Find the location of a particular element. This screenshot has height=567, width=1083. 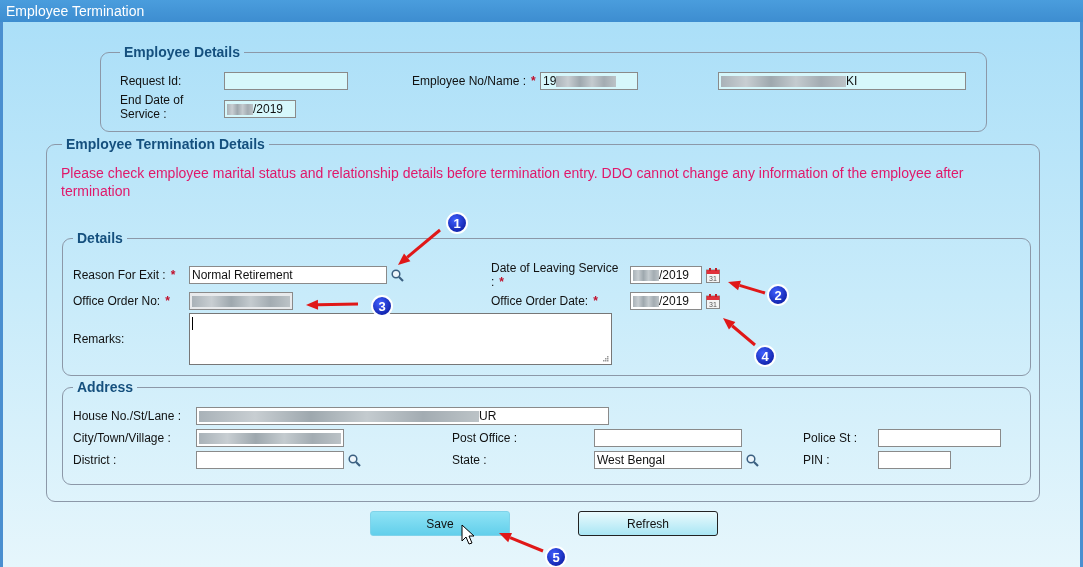

input-field: KI is located at coordinates (842, 81).